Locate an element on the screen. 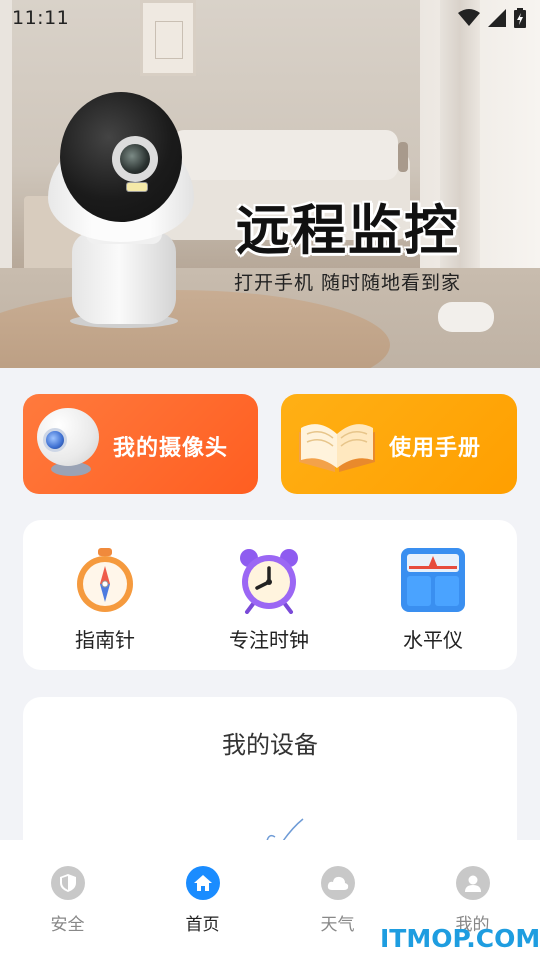  user-manual-button: 使用手册 is located at coordinates (399, 444).